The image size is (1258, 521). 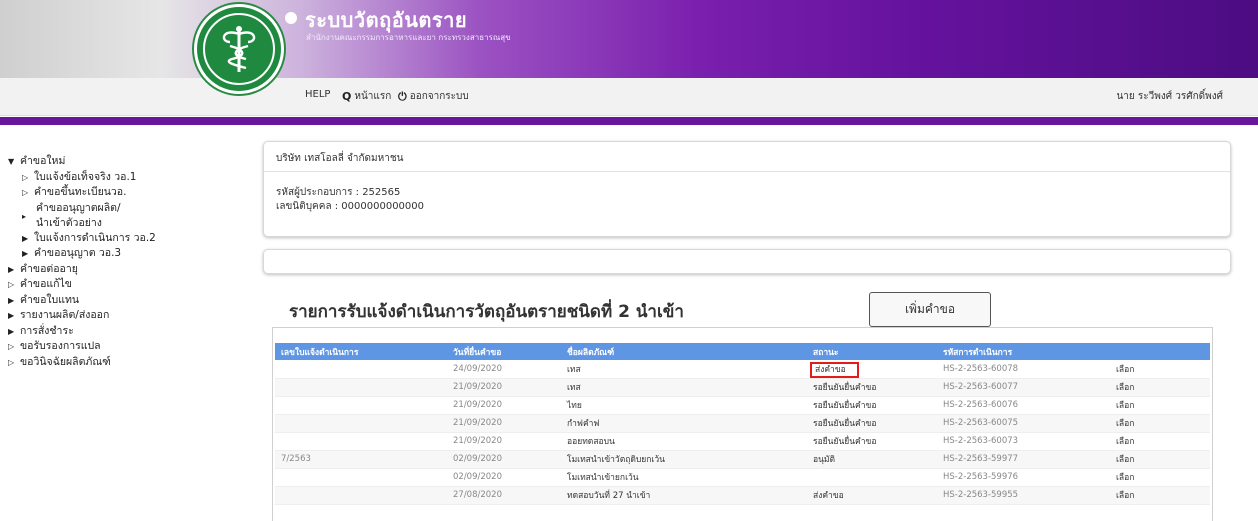 What do you see at coordinates (504, 369) in the screenshot?
I see `submit-date: 24/09/2020` at bounding box center [504, 369].